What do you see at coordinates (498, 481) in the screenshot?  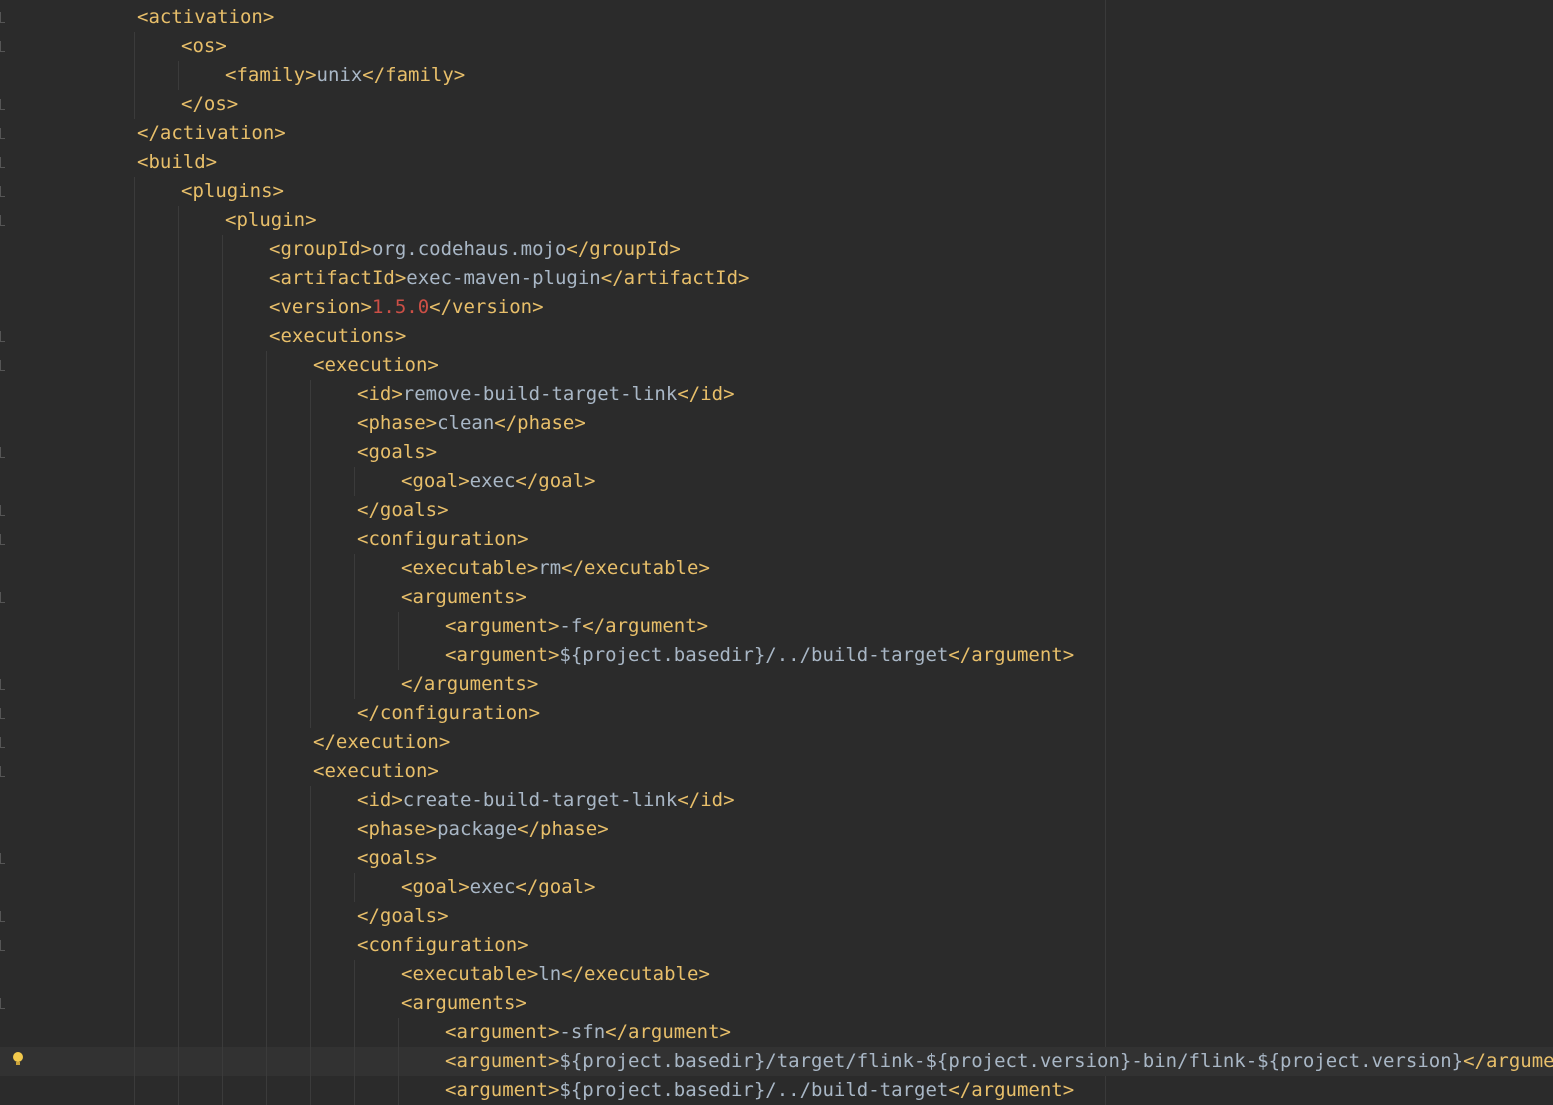 I see `code-text: <goal>exec</goal>` at bounding box center [498, 481].